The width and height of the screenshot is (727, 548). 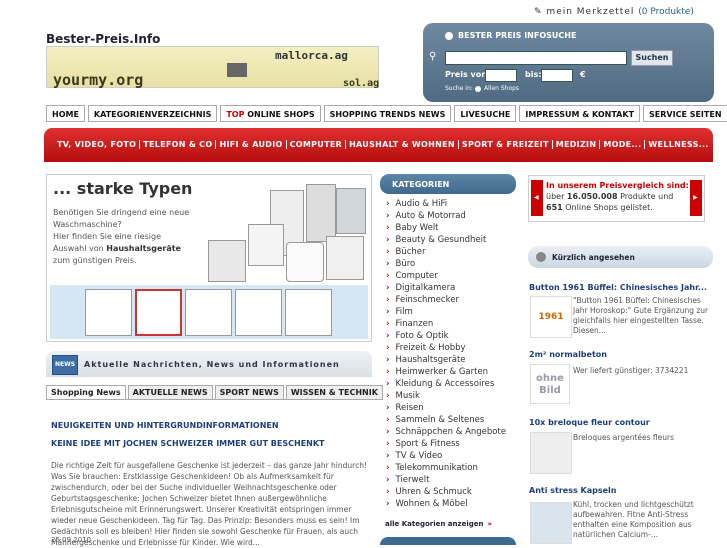 What do you see at coordinates (590, 12) in the screenshot?
I see `merkzettel-label: mein Merkzettel` at bounding box center [590, 12].